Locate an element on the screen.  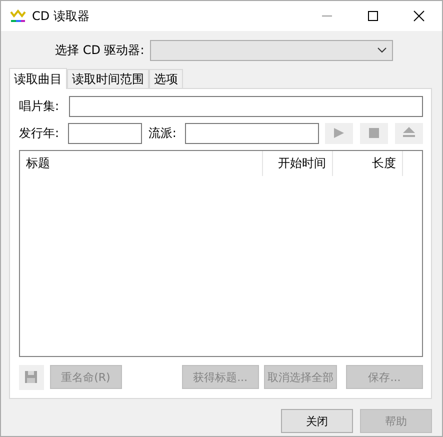
tab: 读取曲目 is located at coordinates (38, 78).